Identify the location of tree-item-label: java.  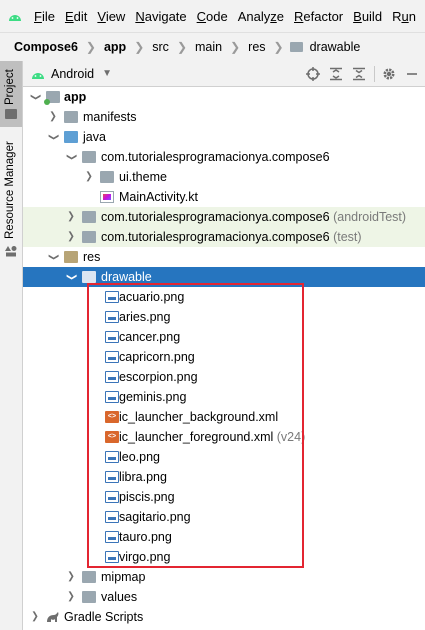
(94, 137).